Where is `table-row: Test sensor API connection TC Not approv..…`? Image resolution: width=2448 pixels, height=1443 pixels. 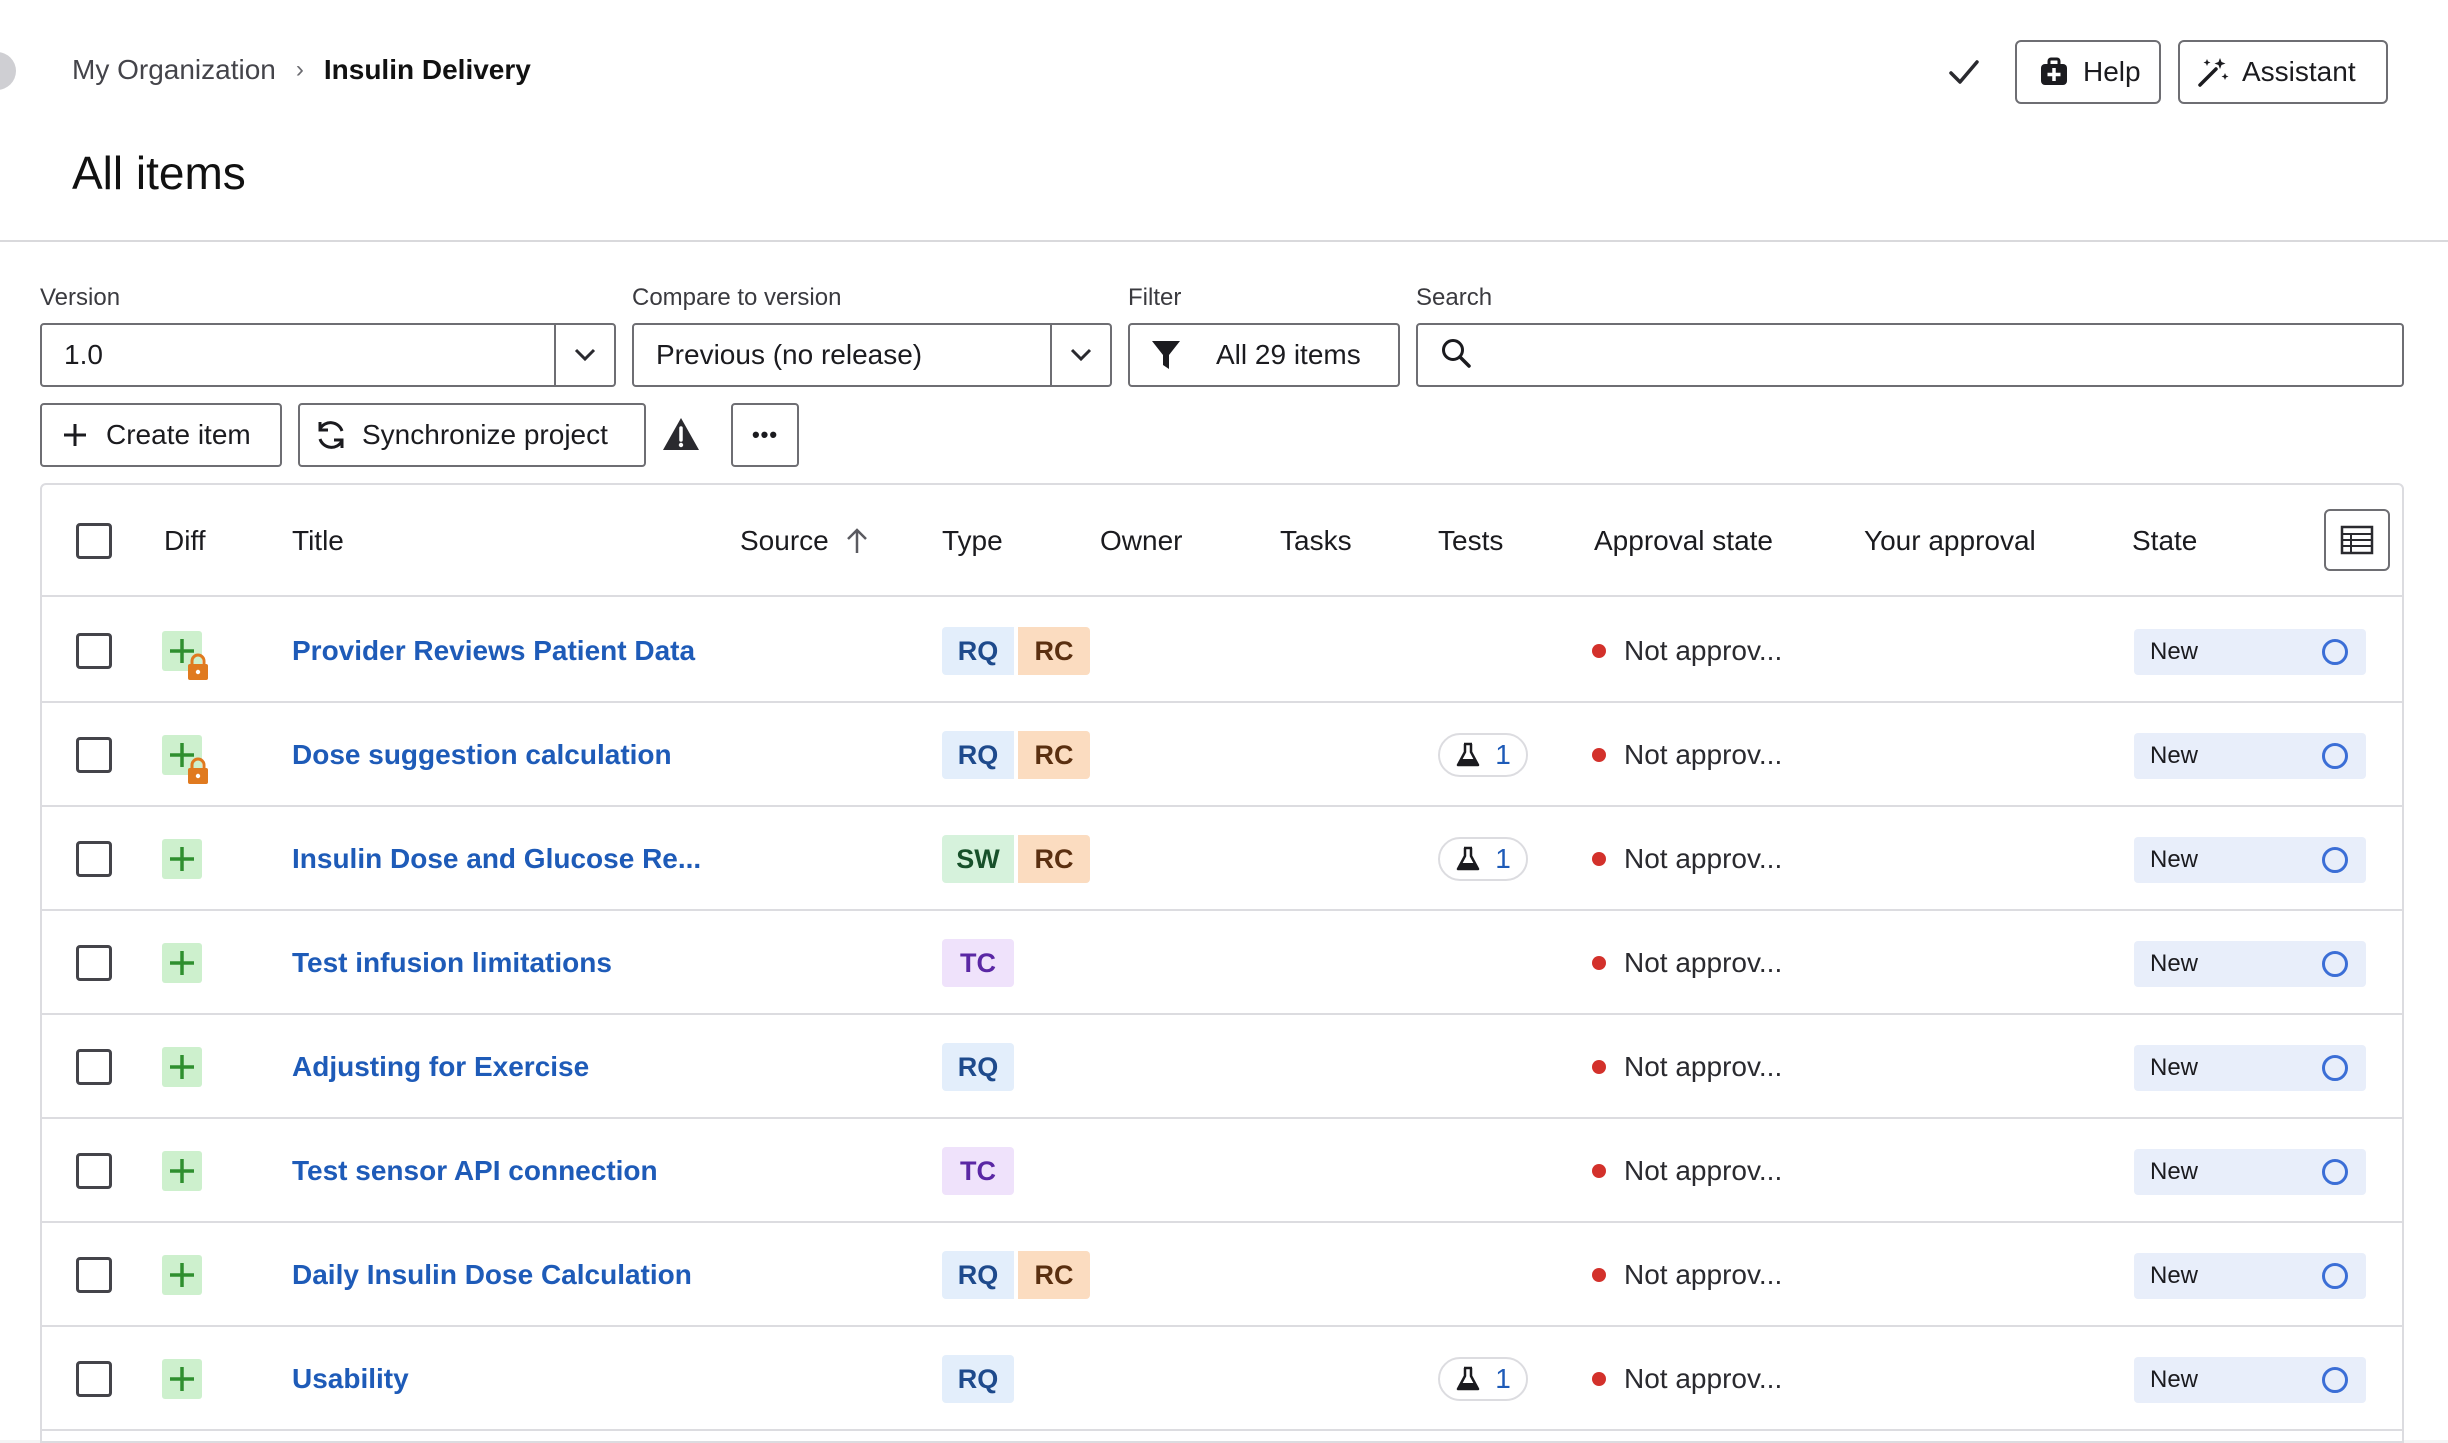 table-row: Test sensor API connection TC Not approv..… is located at coordinates (1222, 1171).